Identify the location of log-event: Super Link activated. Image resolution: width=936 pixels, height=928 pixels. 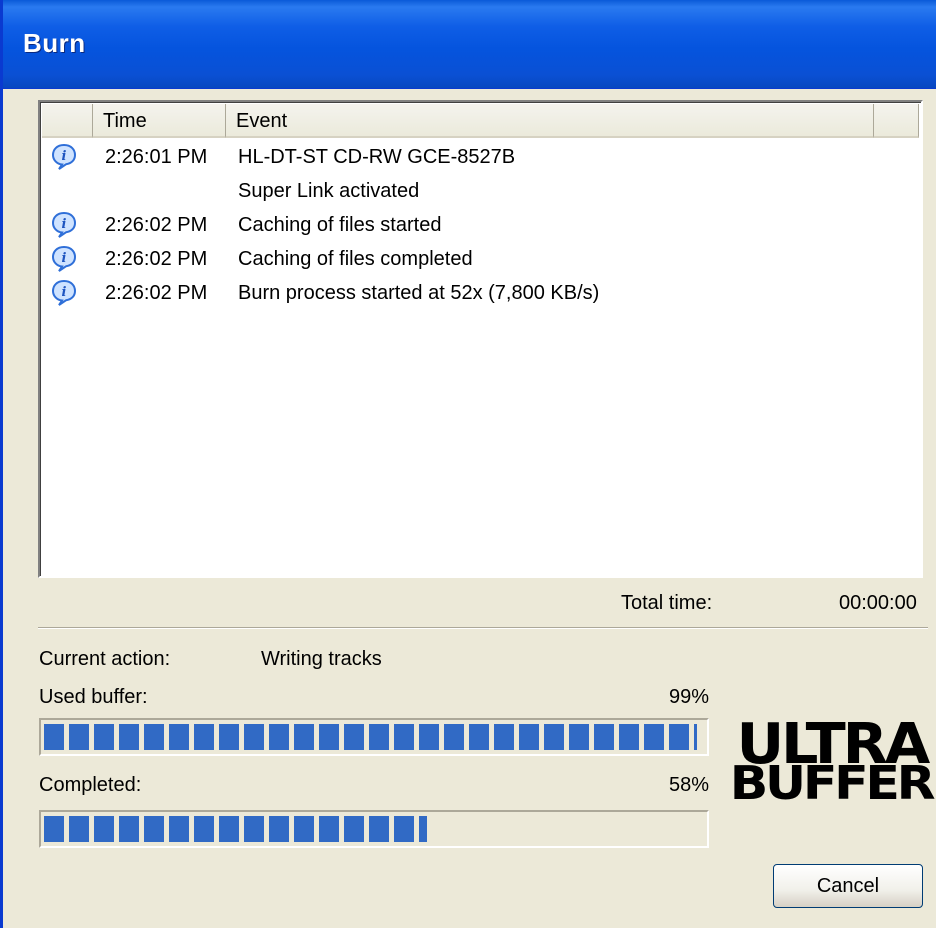
(329, 191).